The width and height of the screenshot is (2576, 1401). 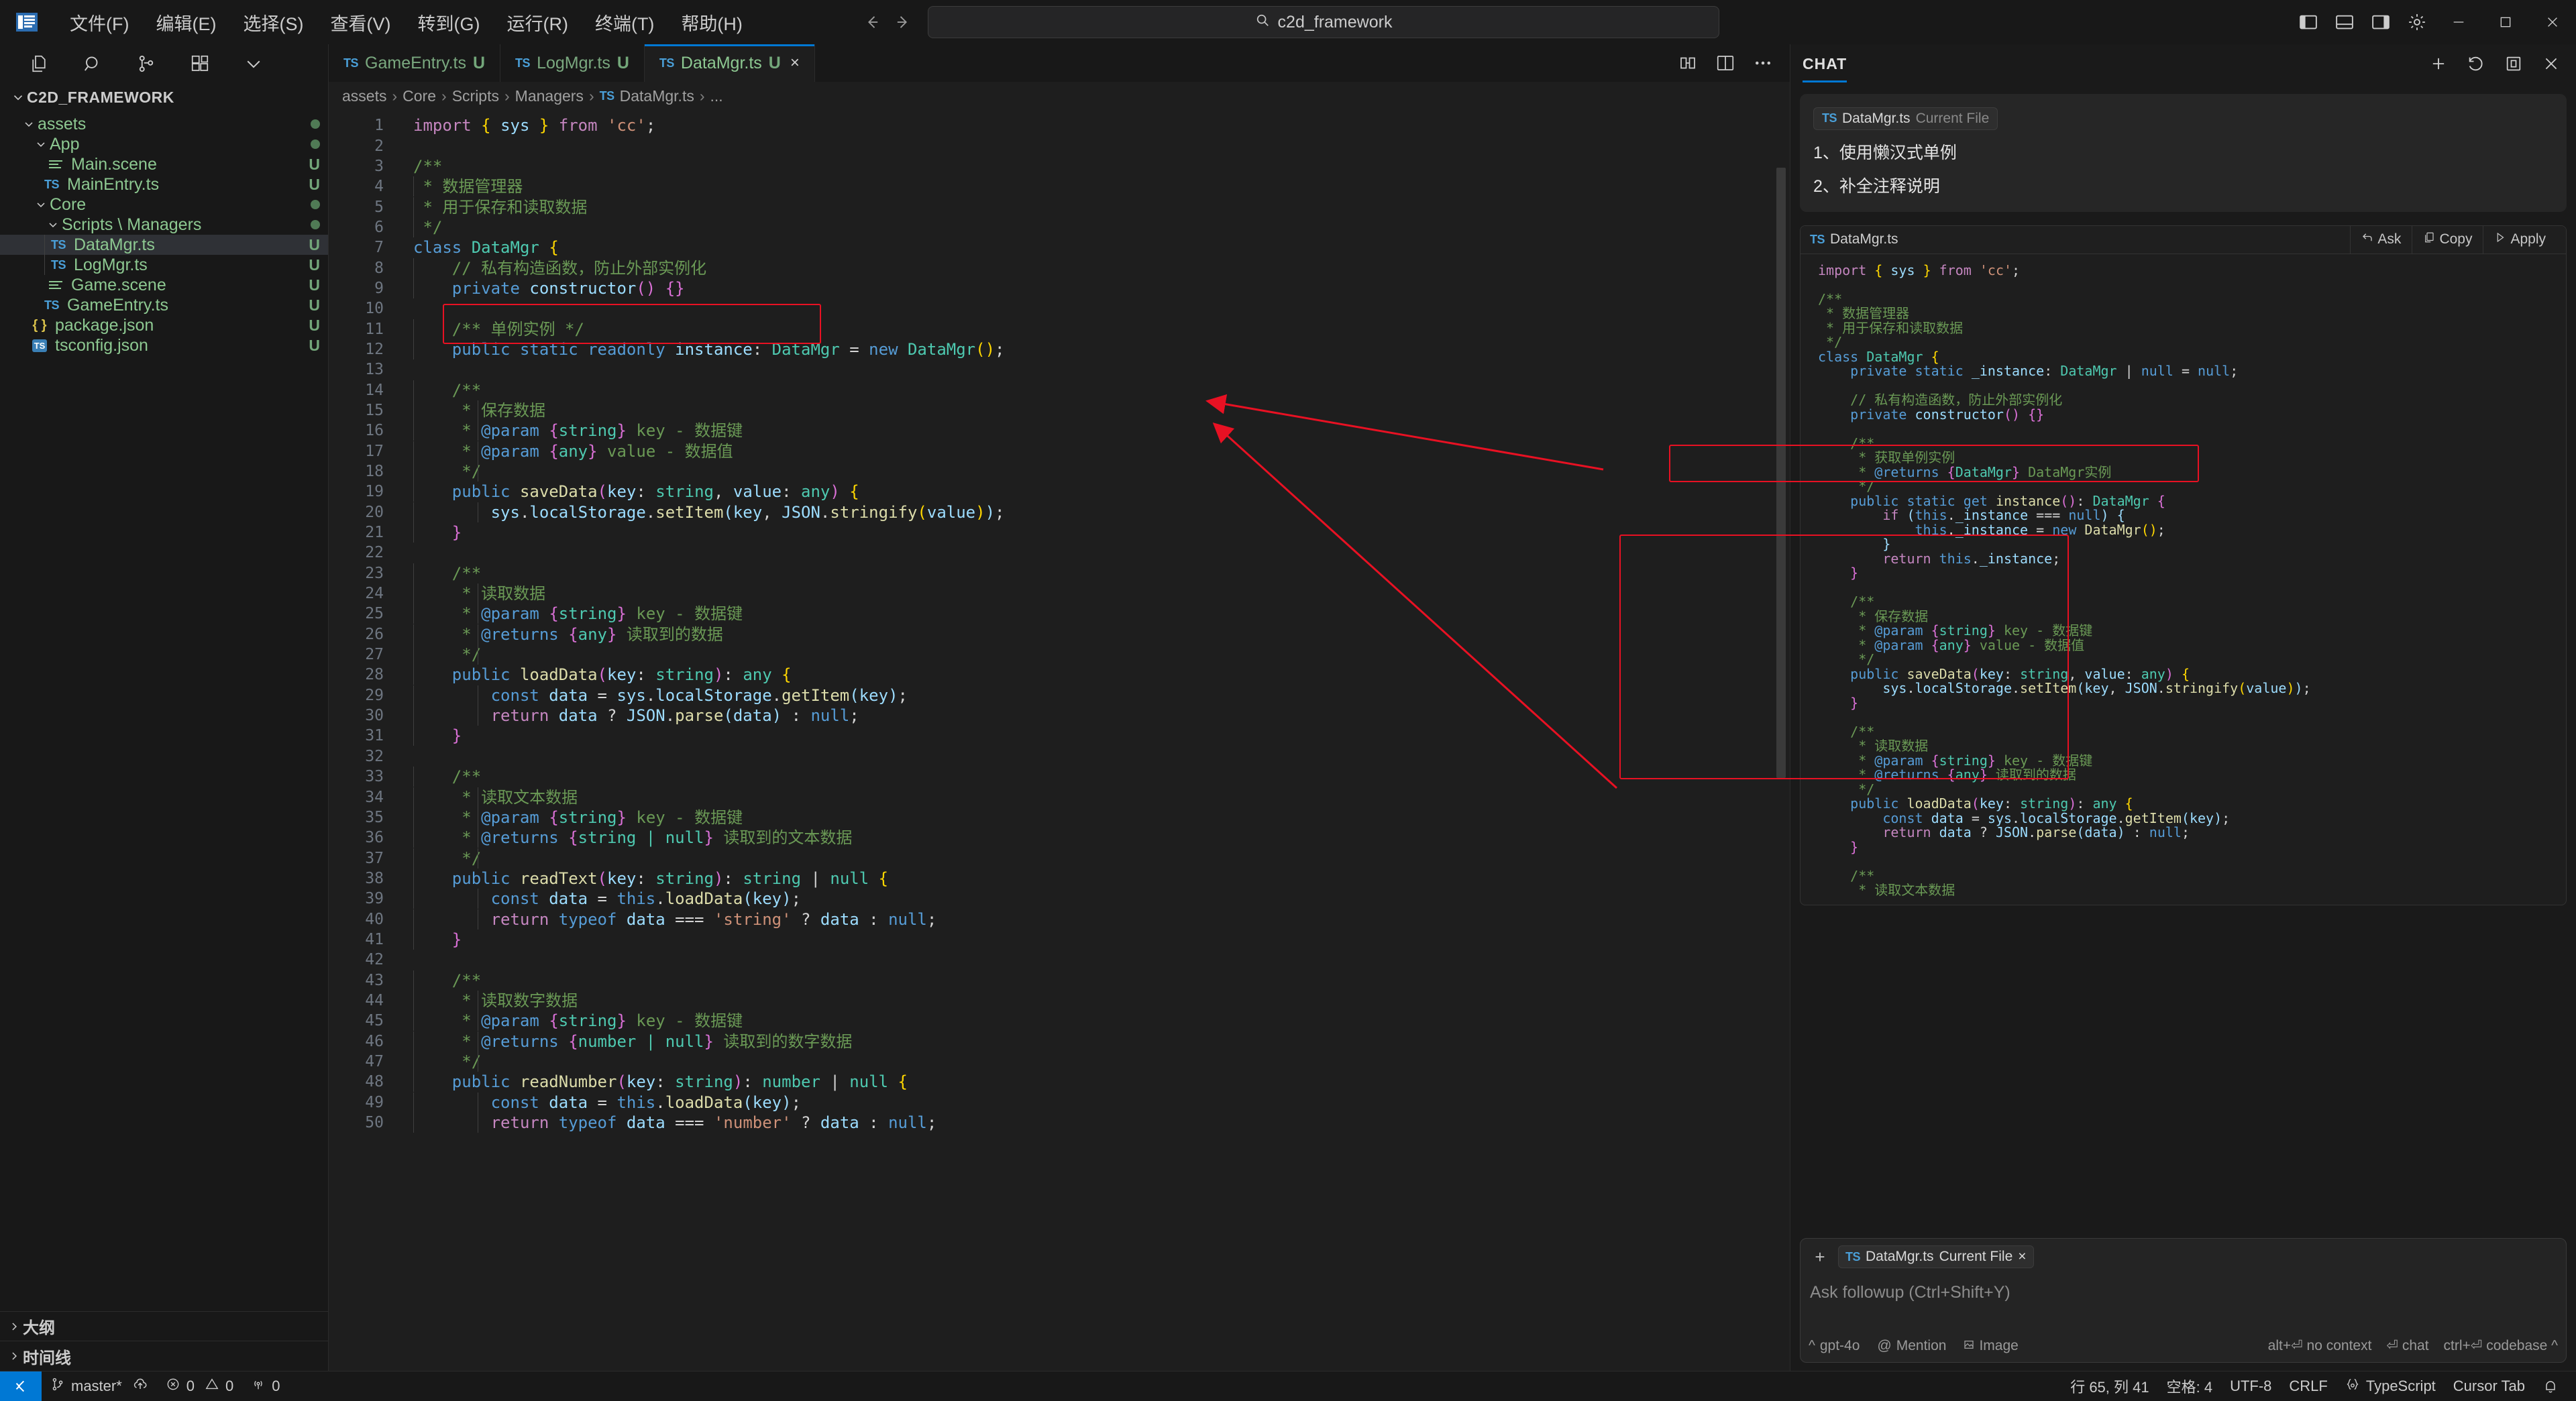 I want to click on new-file-icon, so click(x=39, y=64).